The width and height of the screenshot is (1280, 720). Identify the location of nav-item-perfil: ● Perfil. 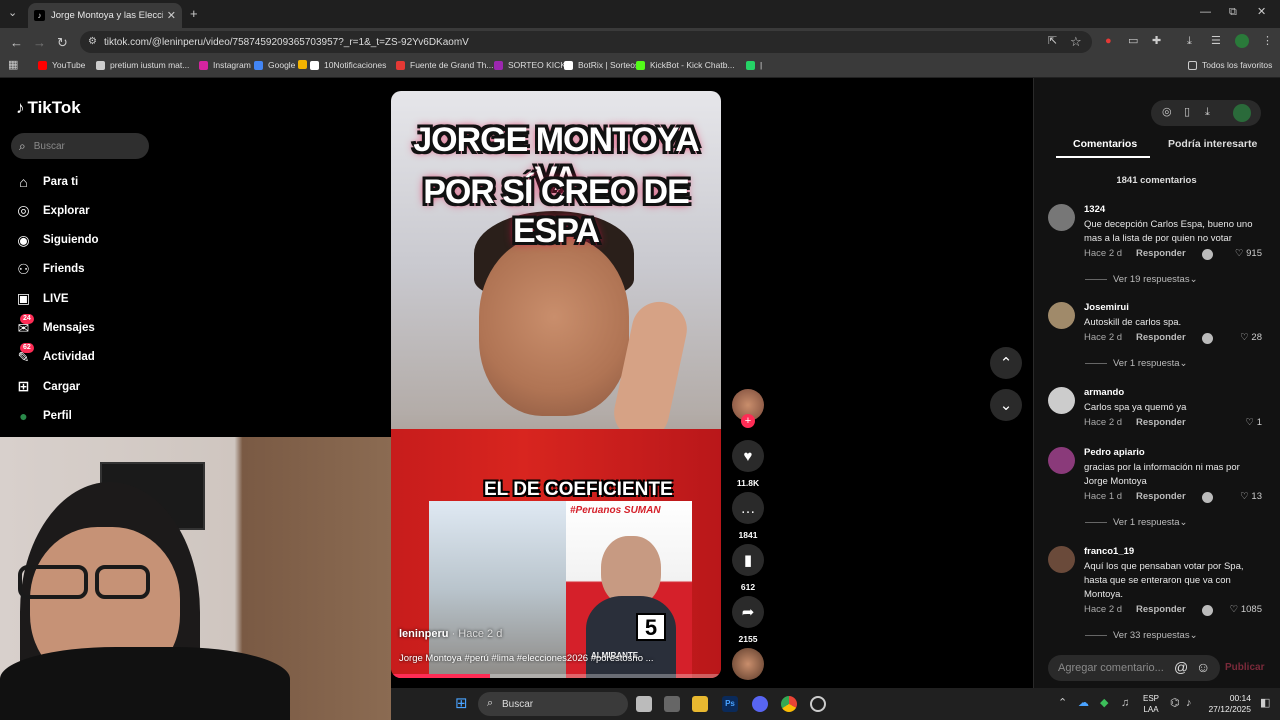
(43, 415).